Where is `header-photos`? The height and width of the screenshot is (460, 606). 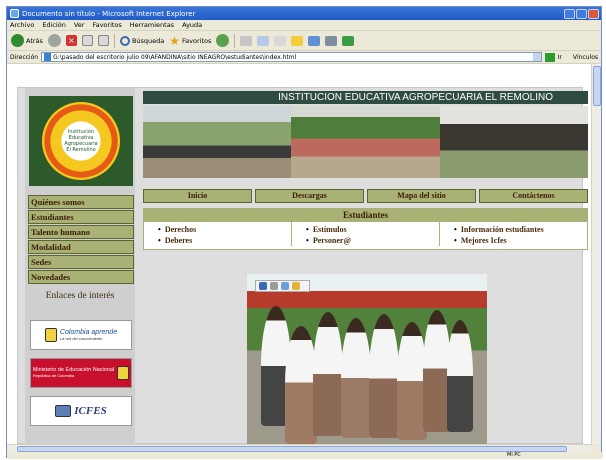
header-photos is located at coordinates (365, 142).